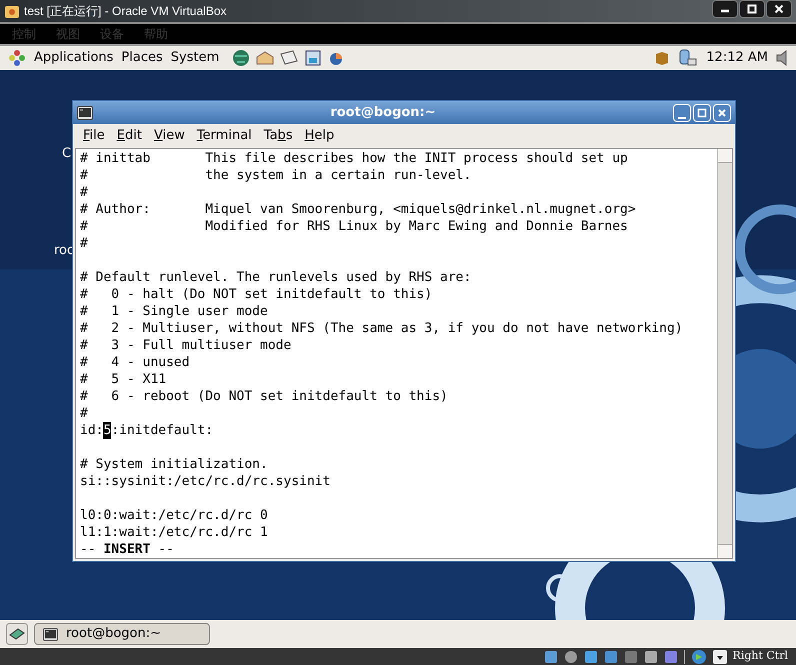  I want to click on terminal-line: # 2 - Multiuser, without NFS (The same as 3, if you do not have networking), so click(381, 328).